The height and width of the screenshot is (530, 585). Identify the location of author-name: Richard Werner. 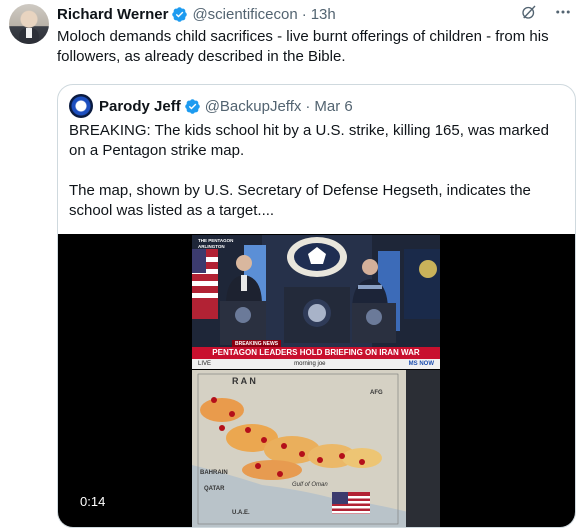
(112, 14).